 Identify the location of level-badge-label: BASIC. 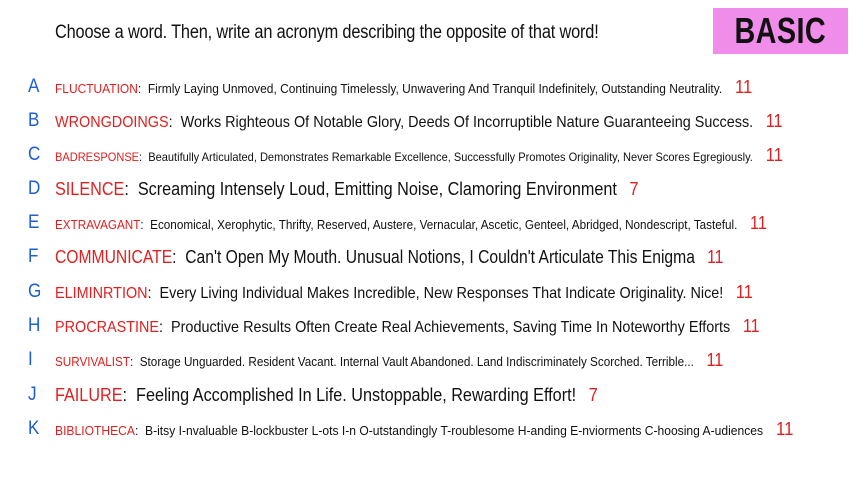
(780, 30).